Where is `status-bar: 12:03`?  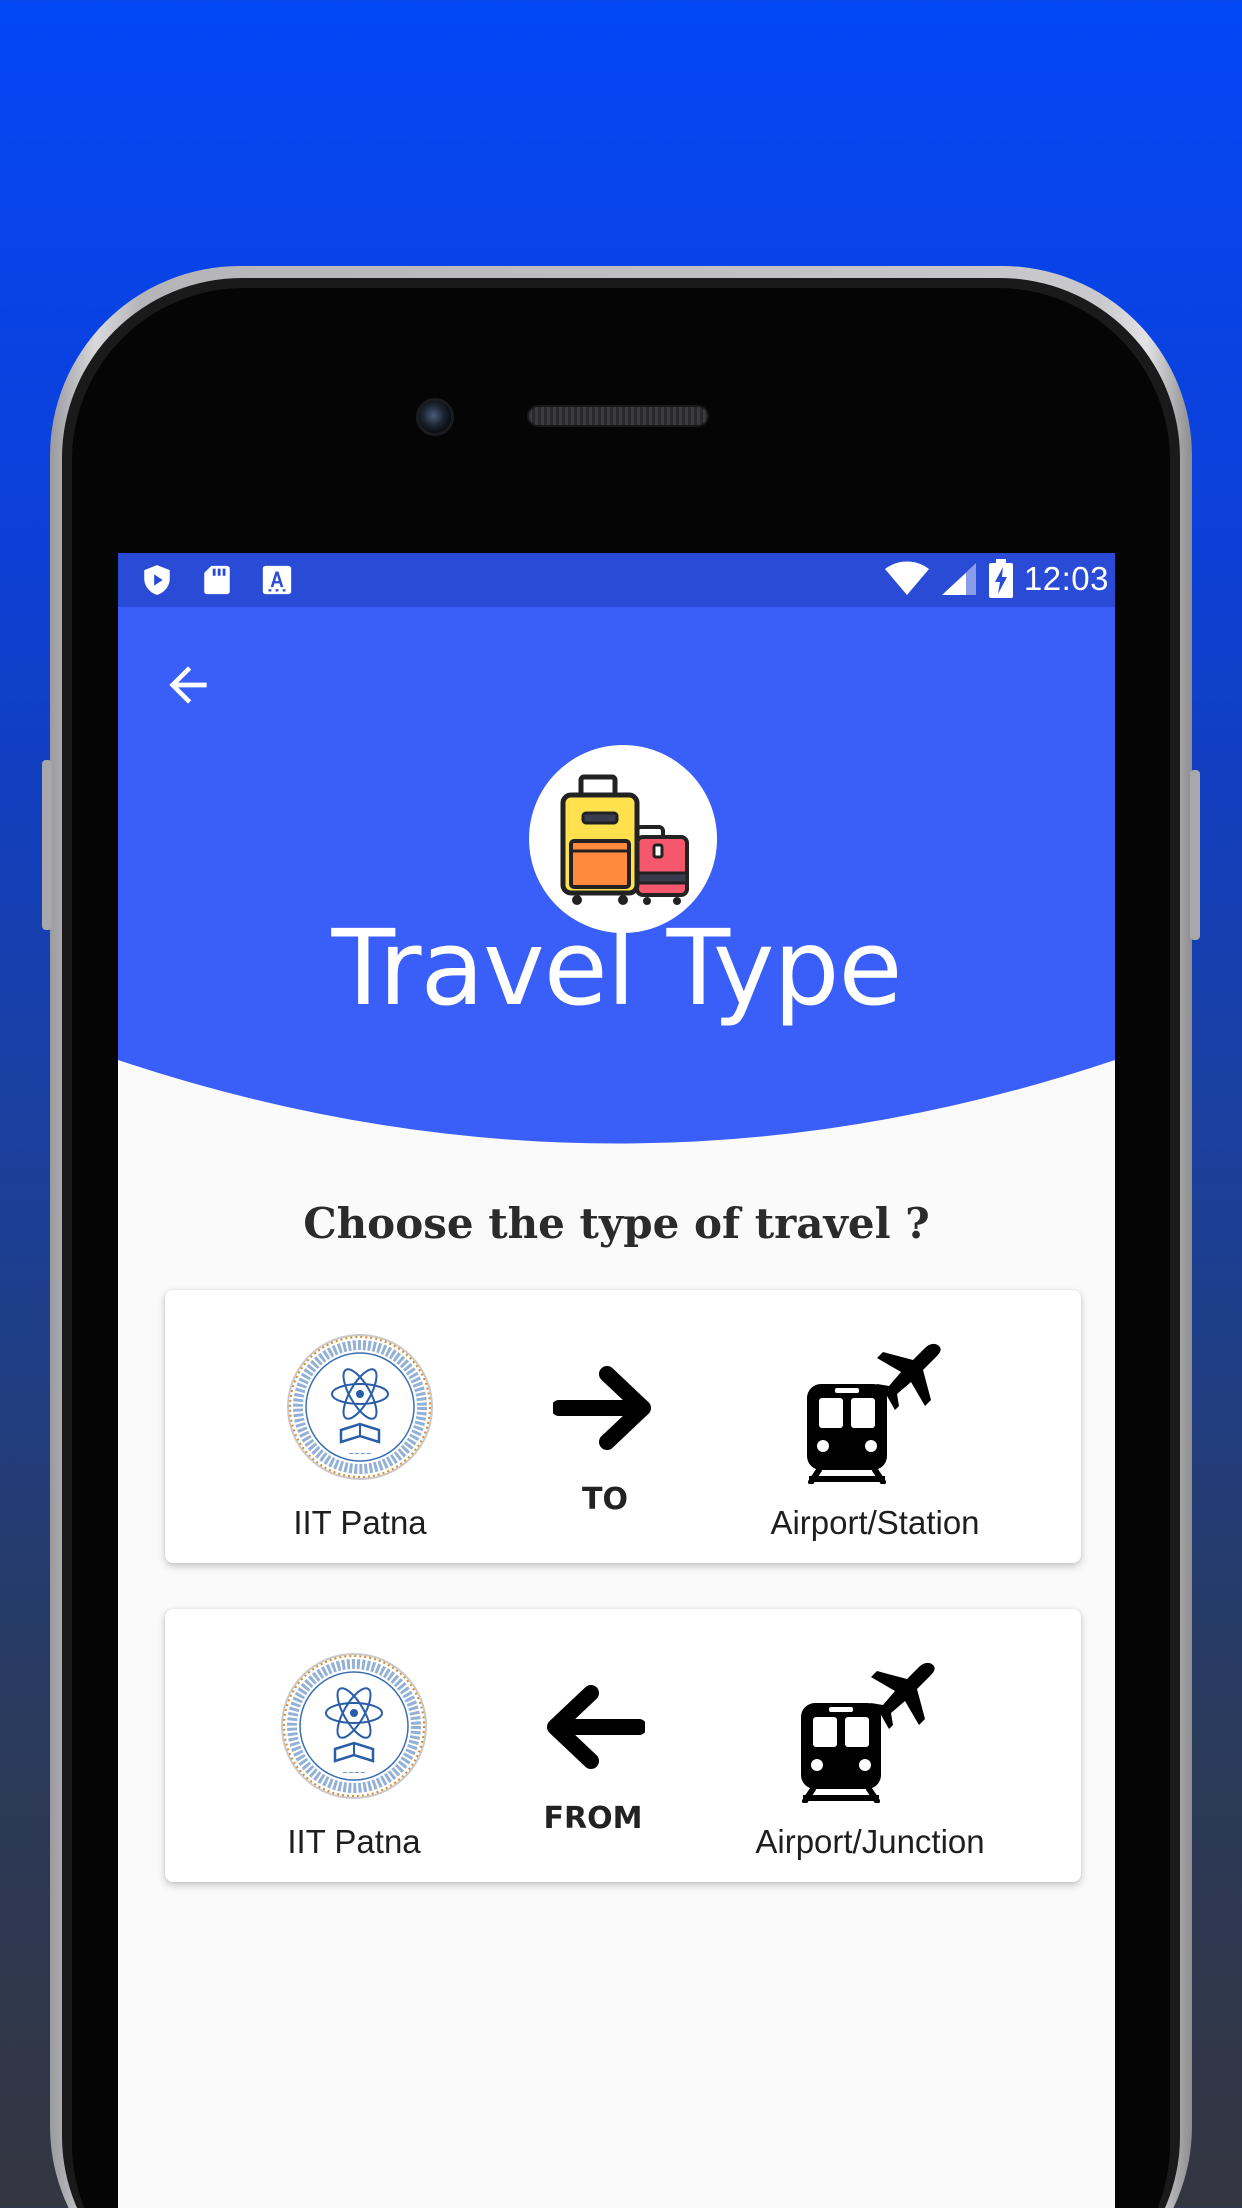
status-bar: 12:03 is located at coordinates (616, 580).